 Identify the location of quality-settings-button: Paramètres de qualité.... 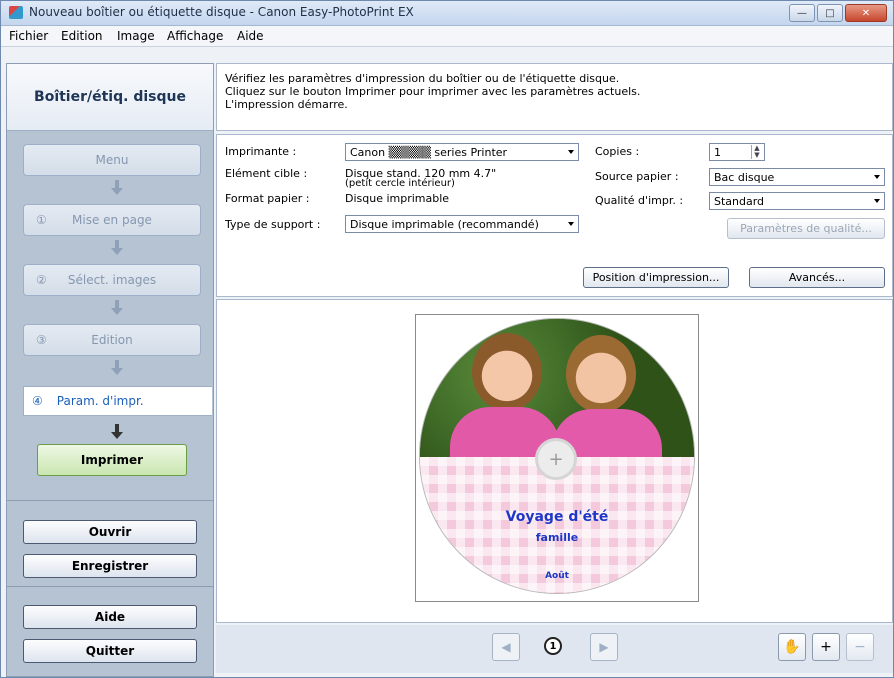
(806, 228).